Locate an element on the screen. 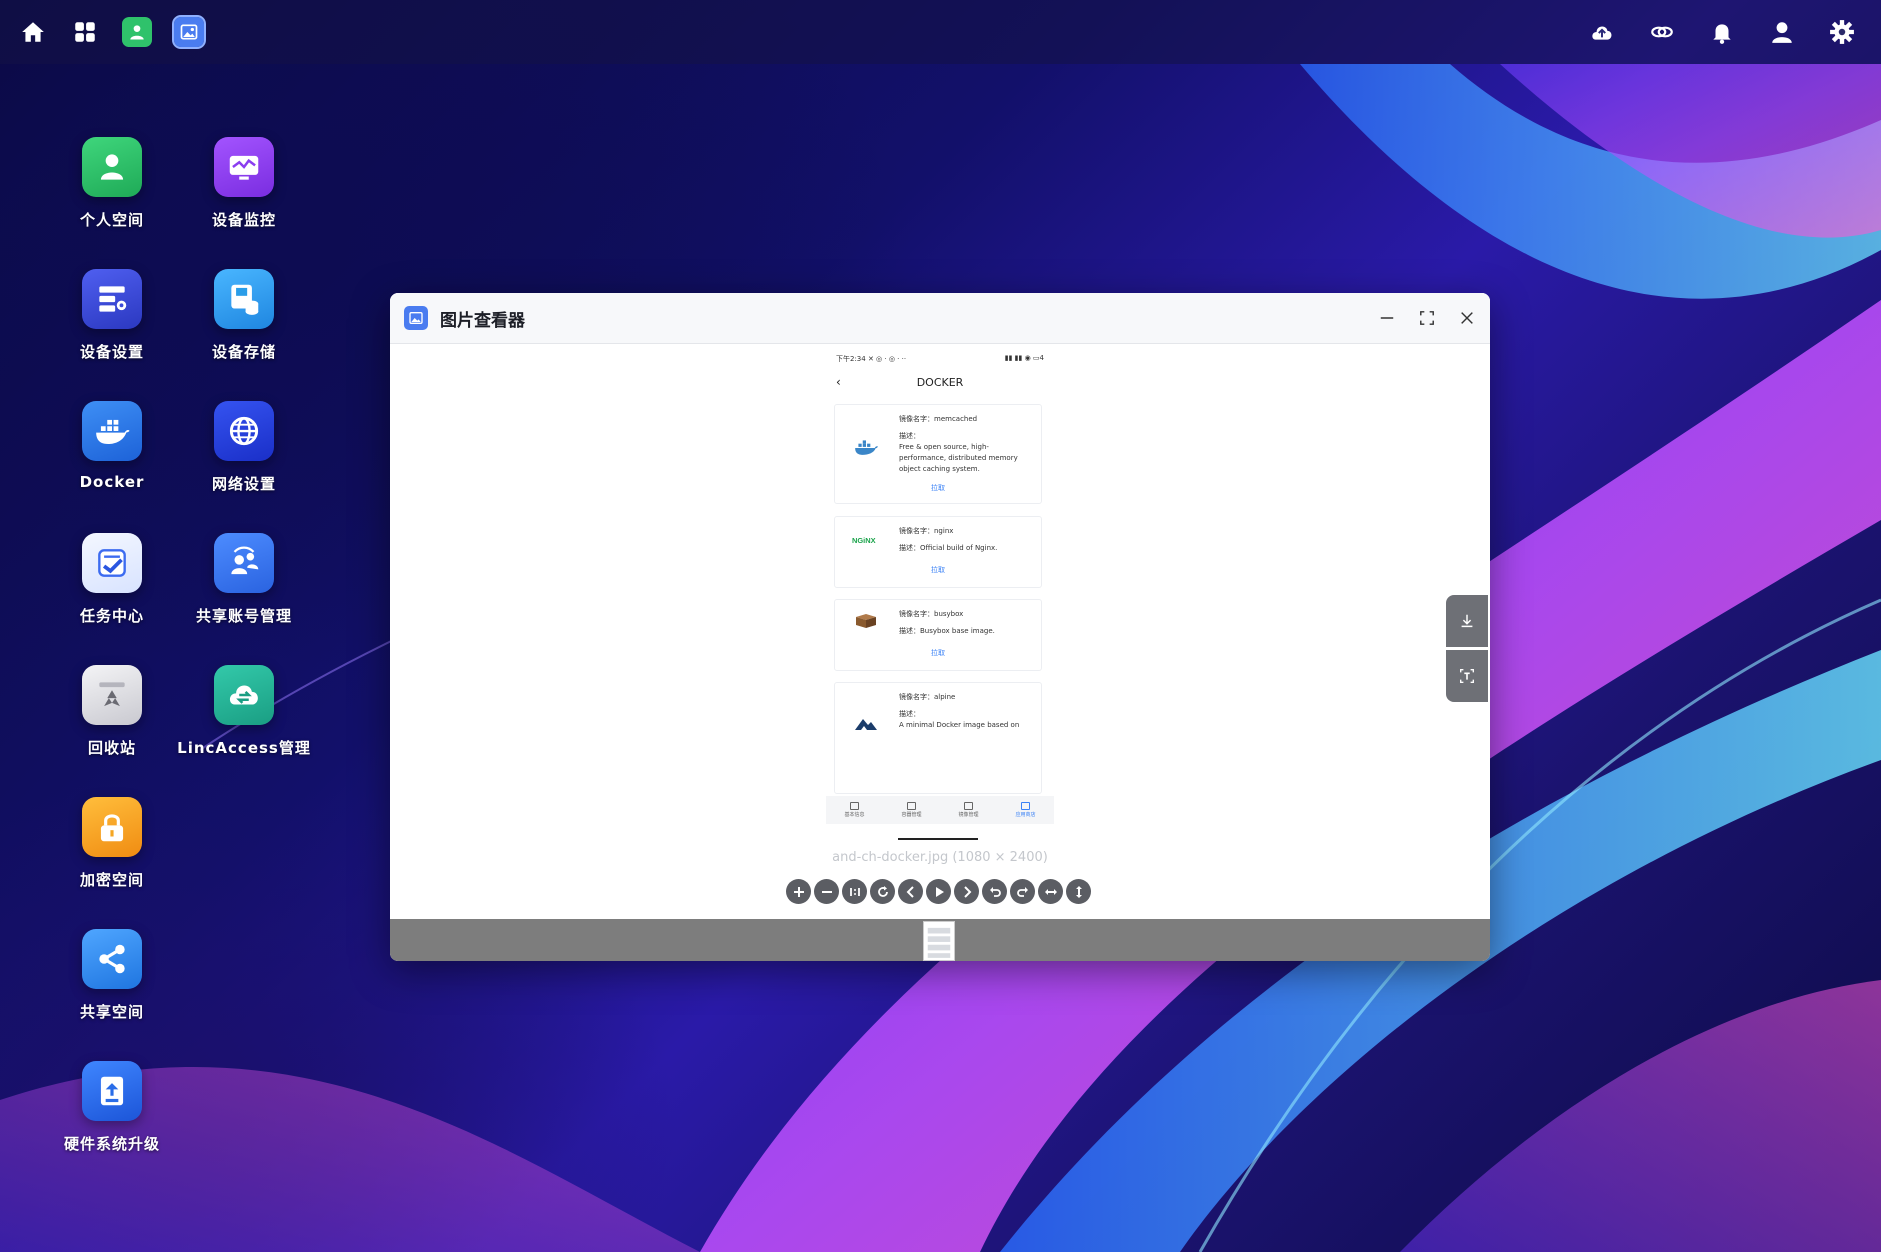 The width and height of the screenshot is (1881, 1252). phone-status-left: 下午2:34 ✕ ◎ · ◎ · ·· is located at coordinates (871, 359).